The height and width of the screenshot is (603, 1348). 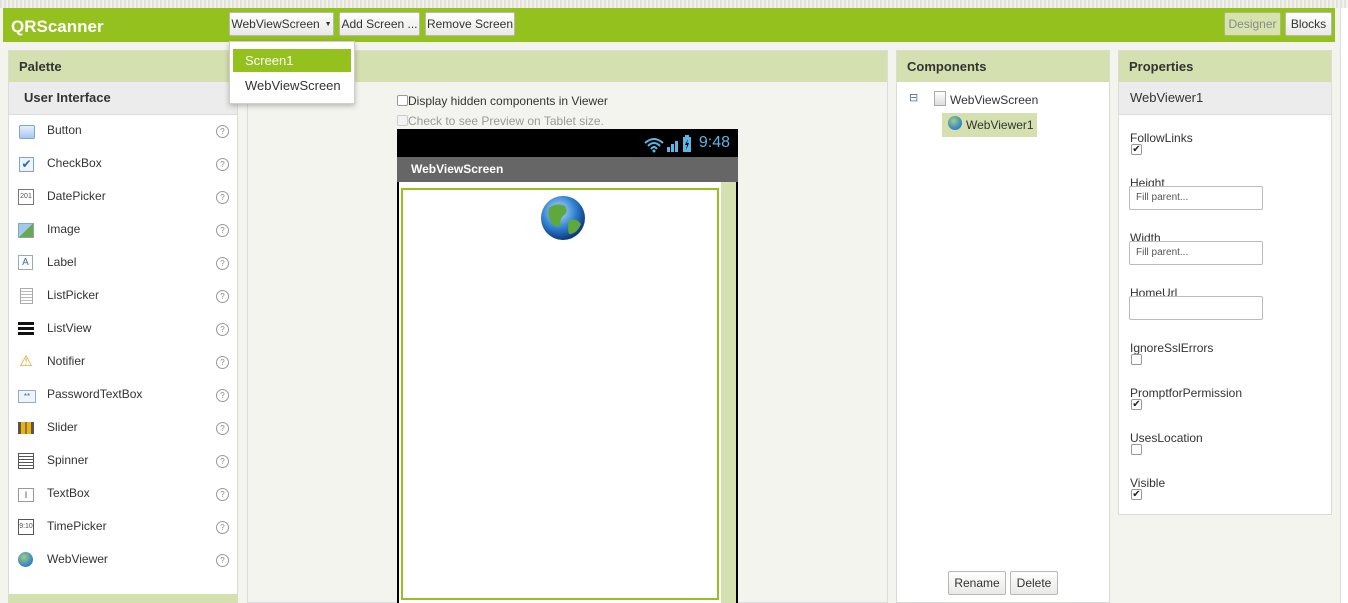 I want to click on palette-item-label: Spinner, so click(x=68, y=460).